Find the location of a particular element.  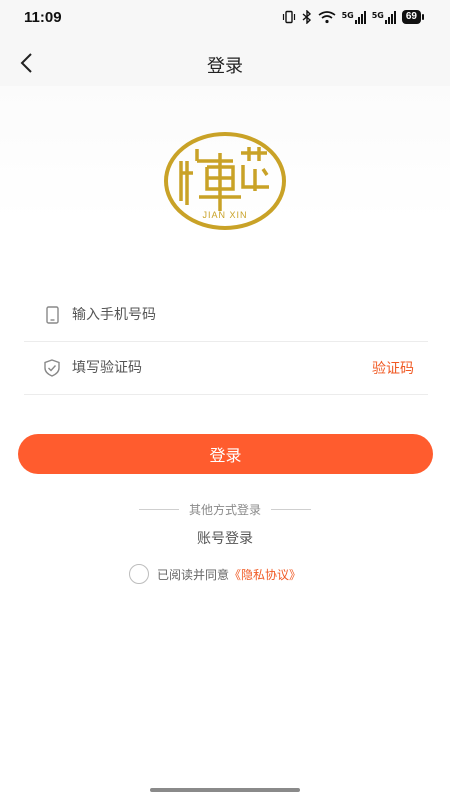

phone-icon is located at coordinates (52, 315).